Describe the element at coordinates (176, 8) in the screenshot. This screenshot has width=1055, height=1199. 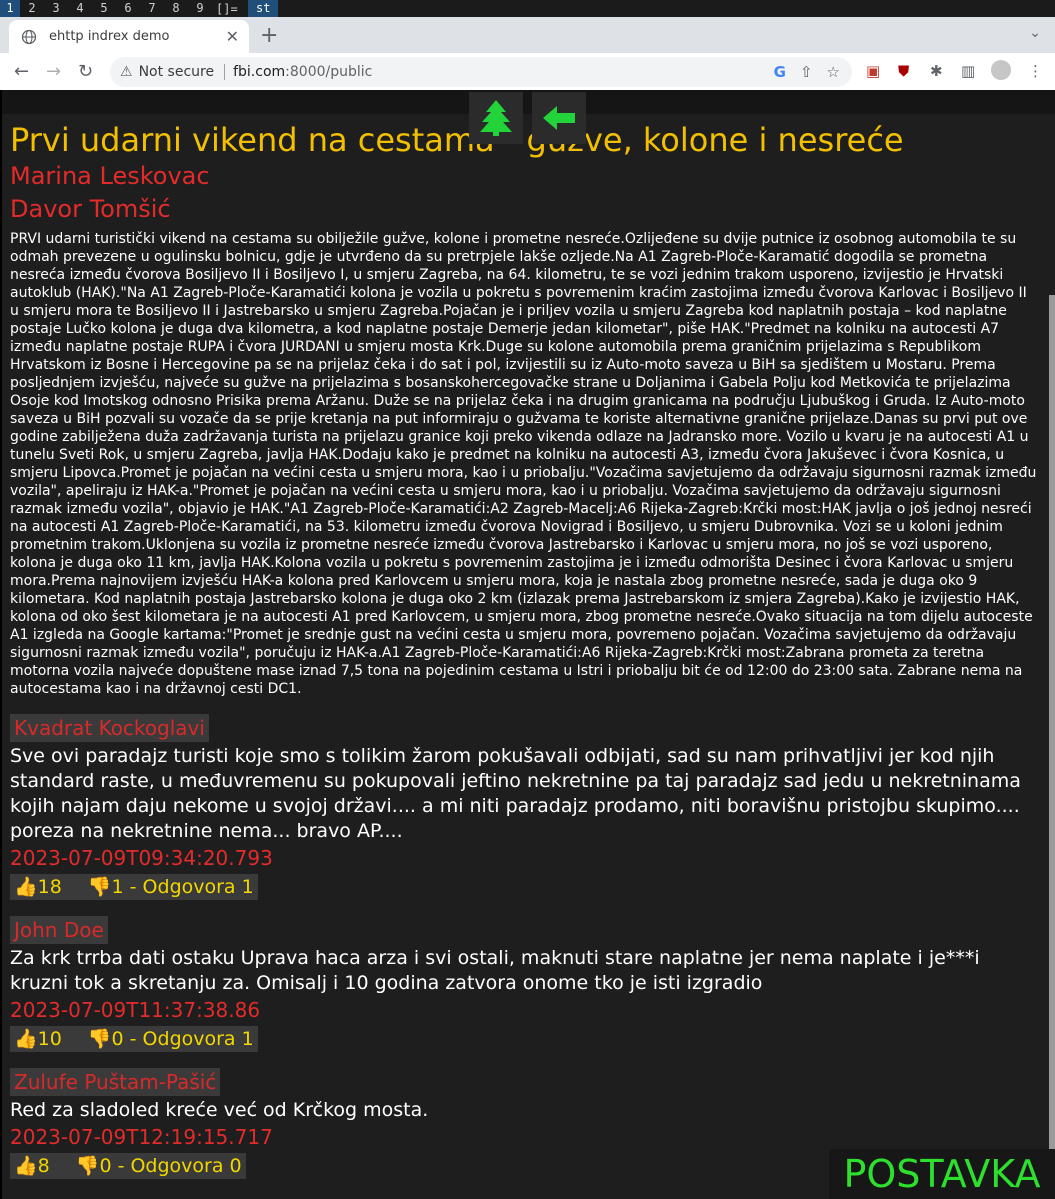
I see `workspace-8: 8` at that location.